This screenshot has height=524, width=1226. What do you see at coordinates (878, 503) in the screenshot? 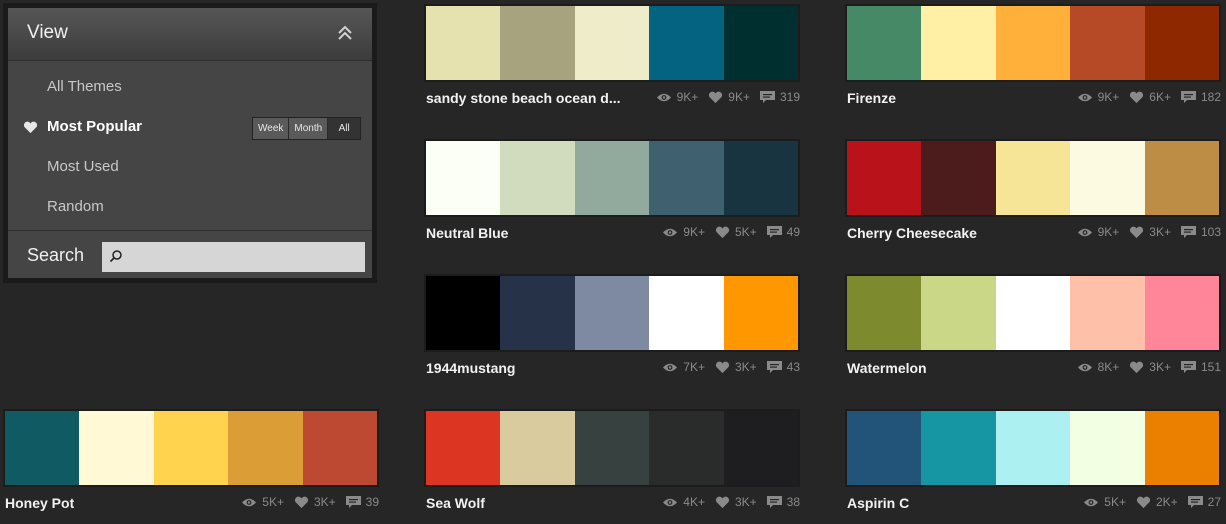
I see `theme-name: Aspirin C` at bounding box center [878, 503].